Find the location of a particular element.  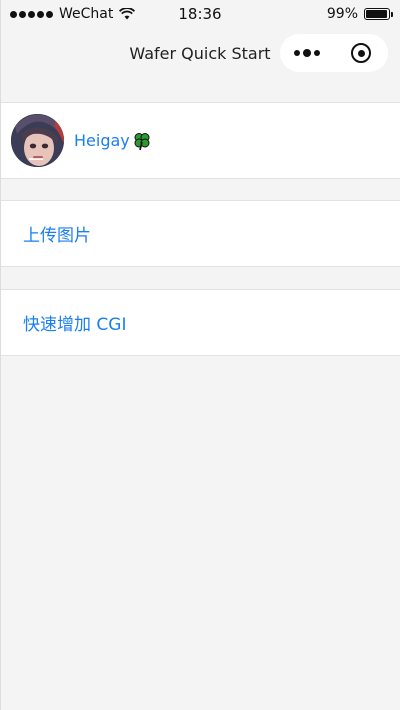

status-right: 99% is located at coordinates (358, 14).